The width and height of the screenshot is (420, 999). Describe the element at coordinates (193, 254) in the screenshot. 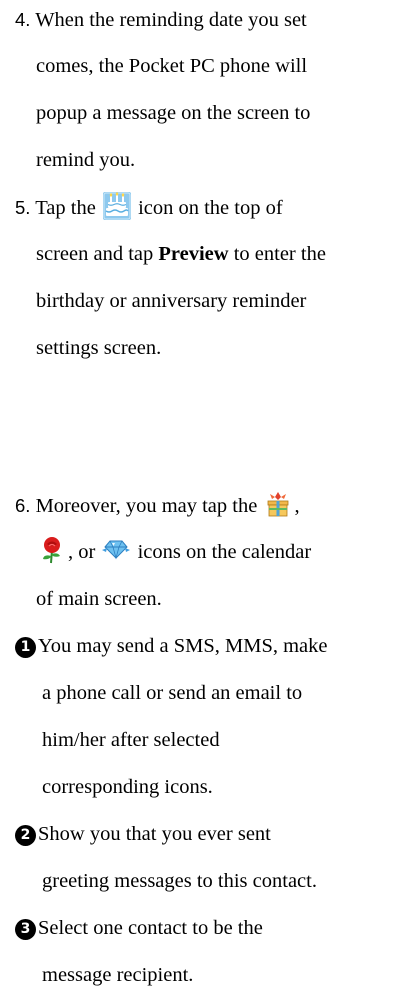

I see `preview-label: Preview` at that location.